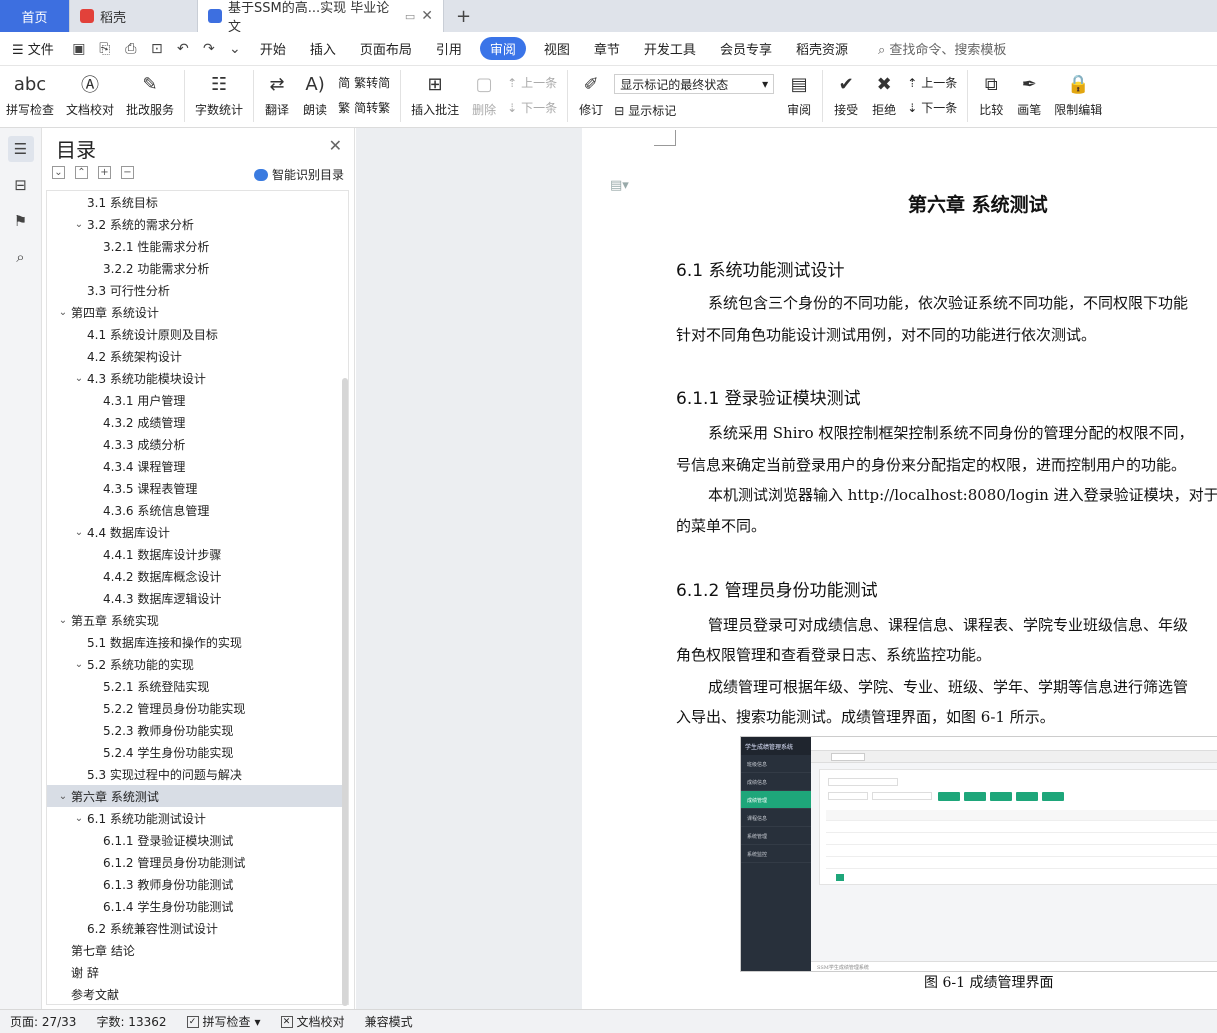 The width and height of the screenshot is (1217, 1033). Describe the element at coordinates (197, 840) in the screenshot. I see `toc-item: 6.1.1 登录验证模块测试` at that location.